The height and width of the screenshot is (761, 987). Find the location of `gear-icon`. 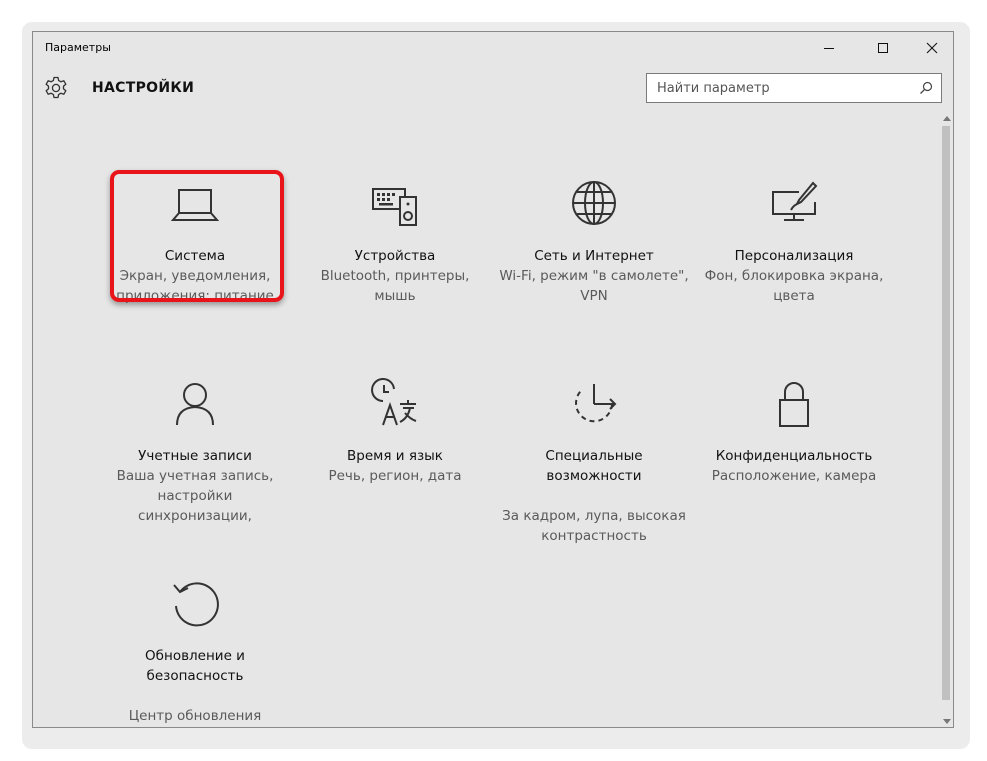

gear-icon is located at coordinates (56, 87).